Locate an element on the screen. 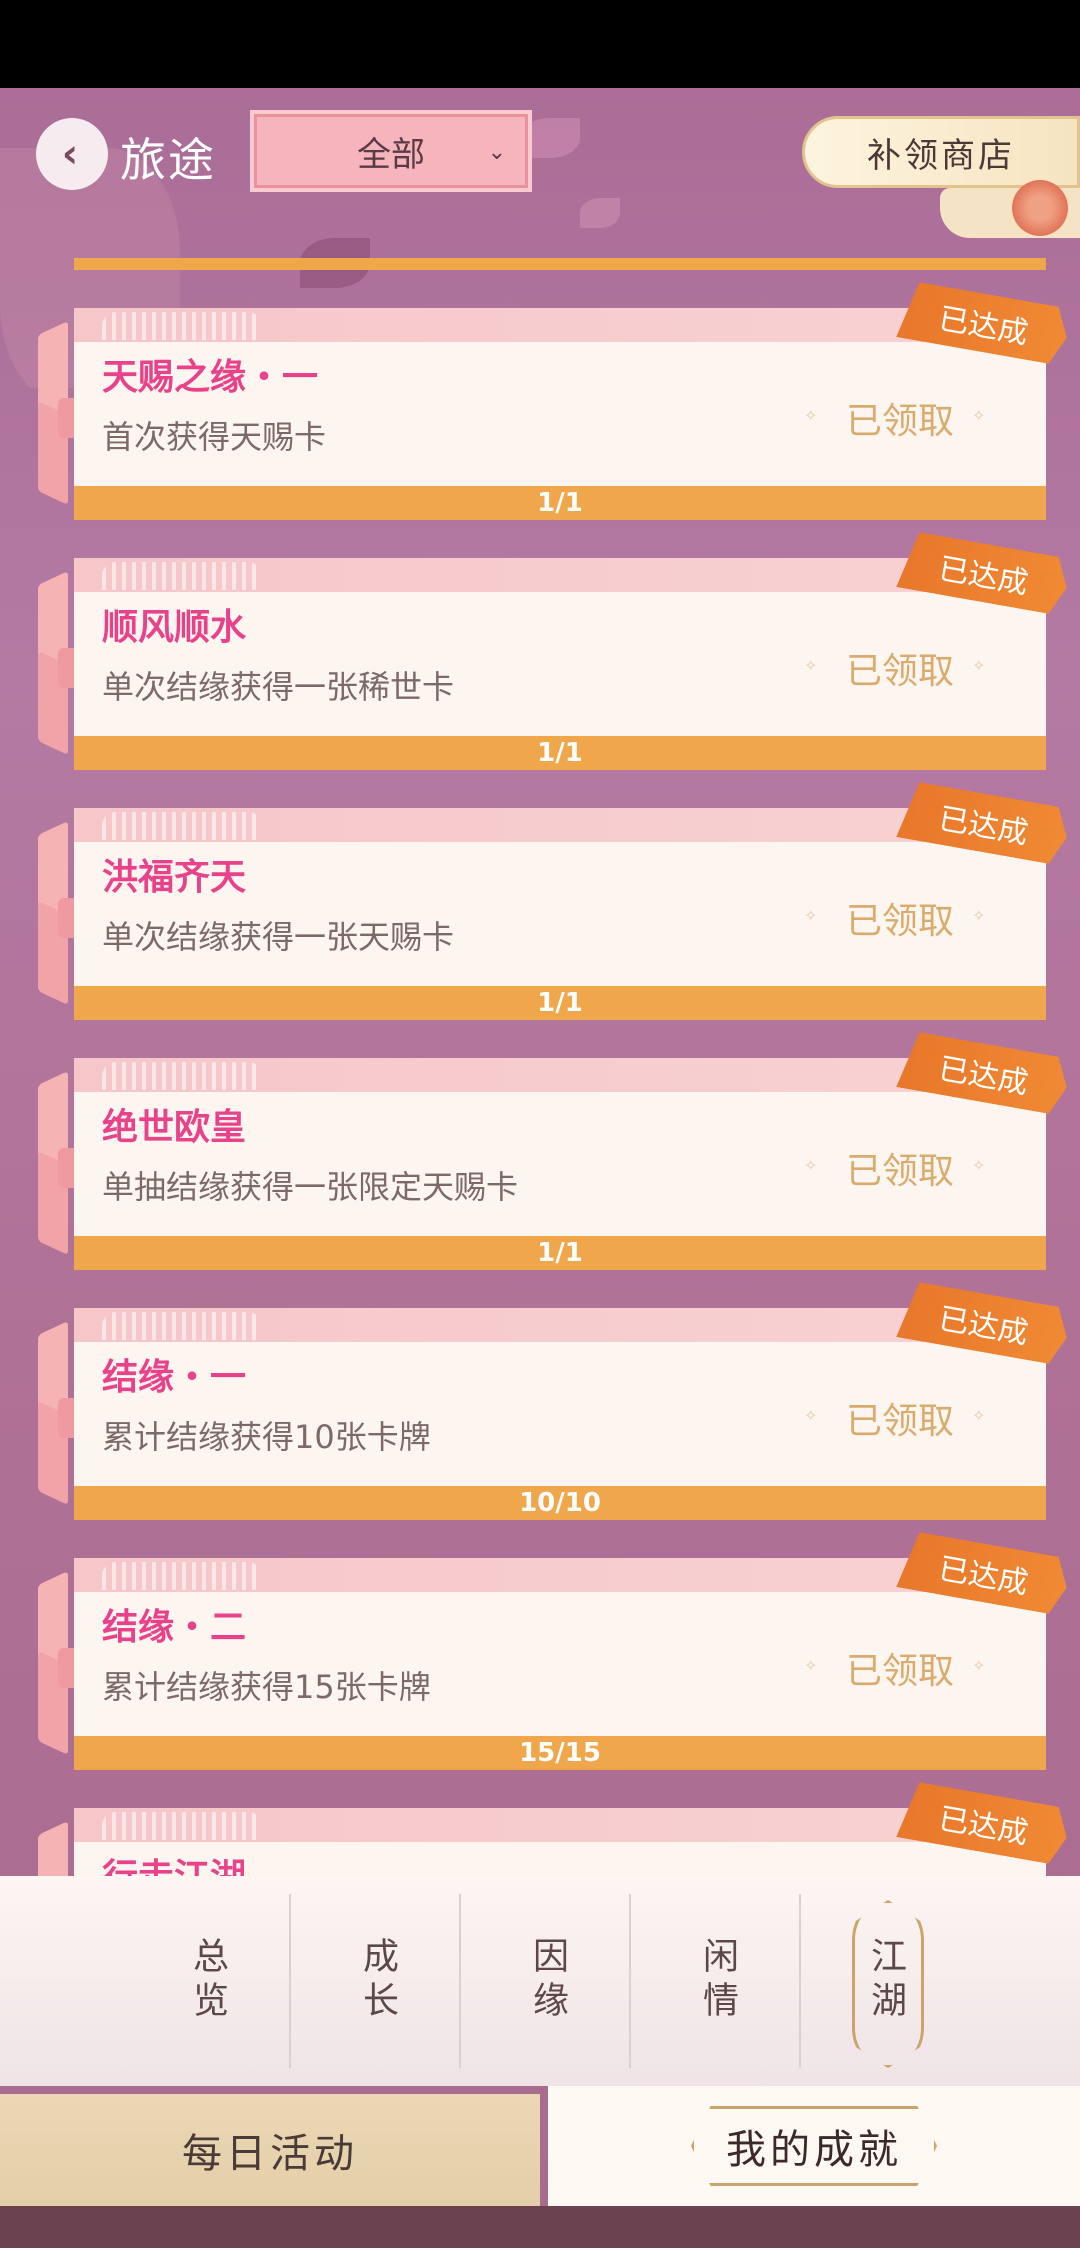  progress-text: 10/10 is located at coordinates (560, 1503).